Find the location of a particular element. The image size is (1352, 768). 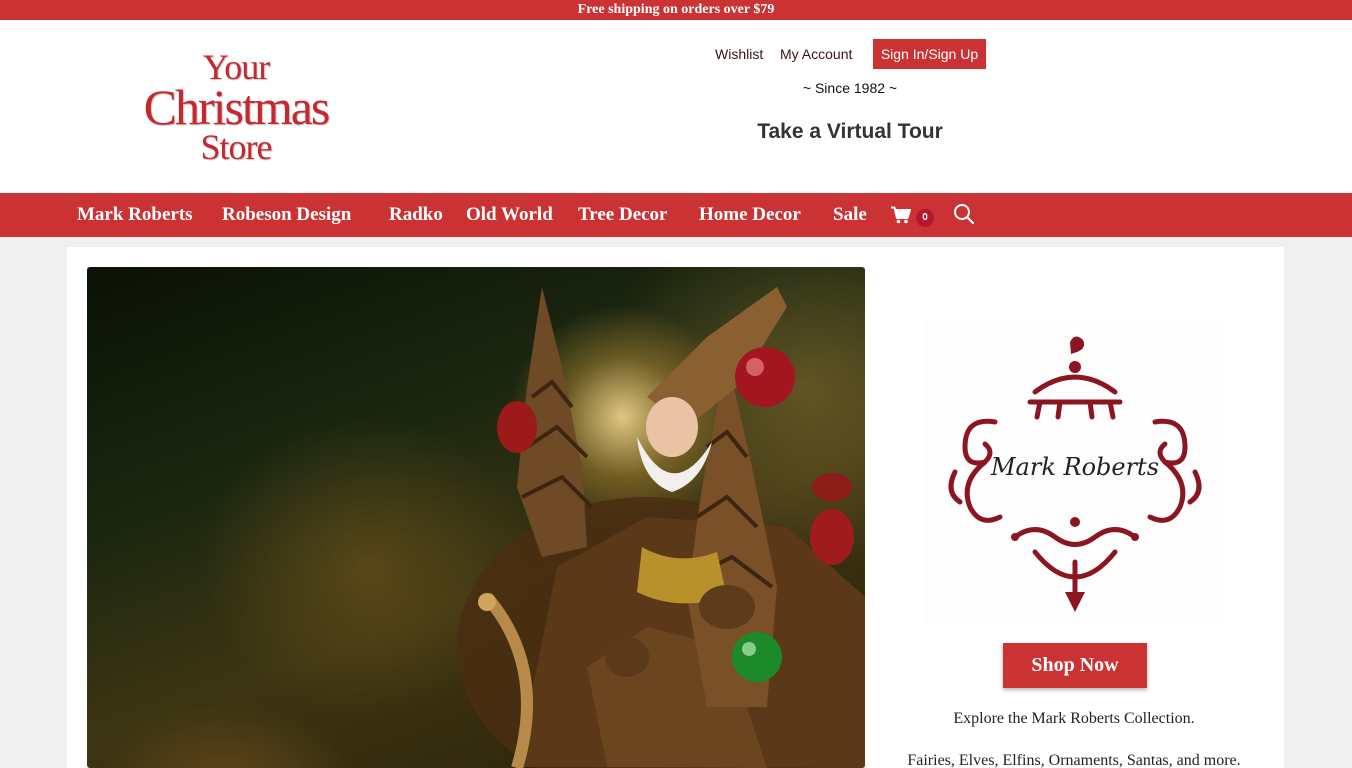

since-tagline: ~ Since 1982 ~ is located at coordinates (850, 88).